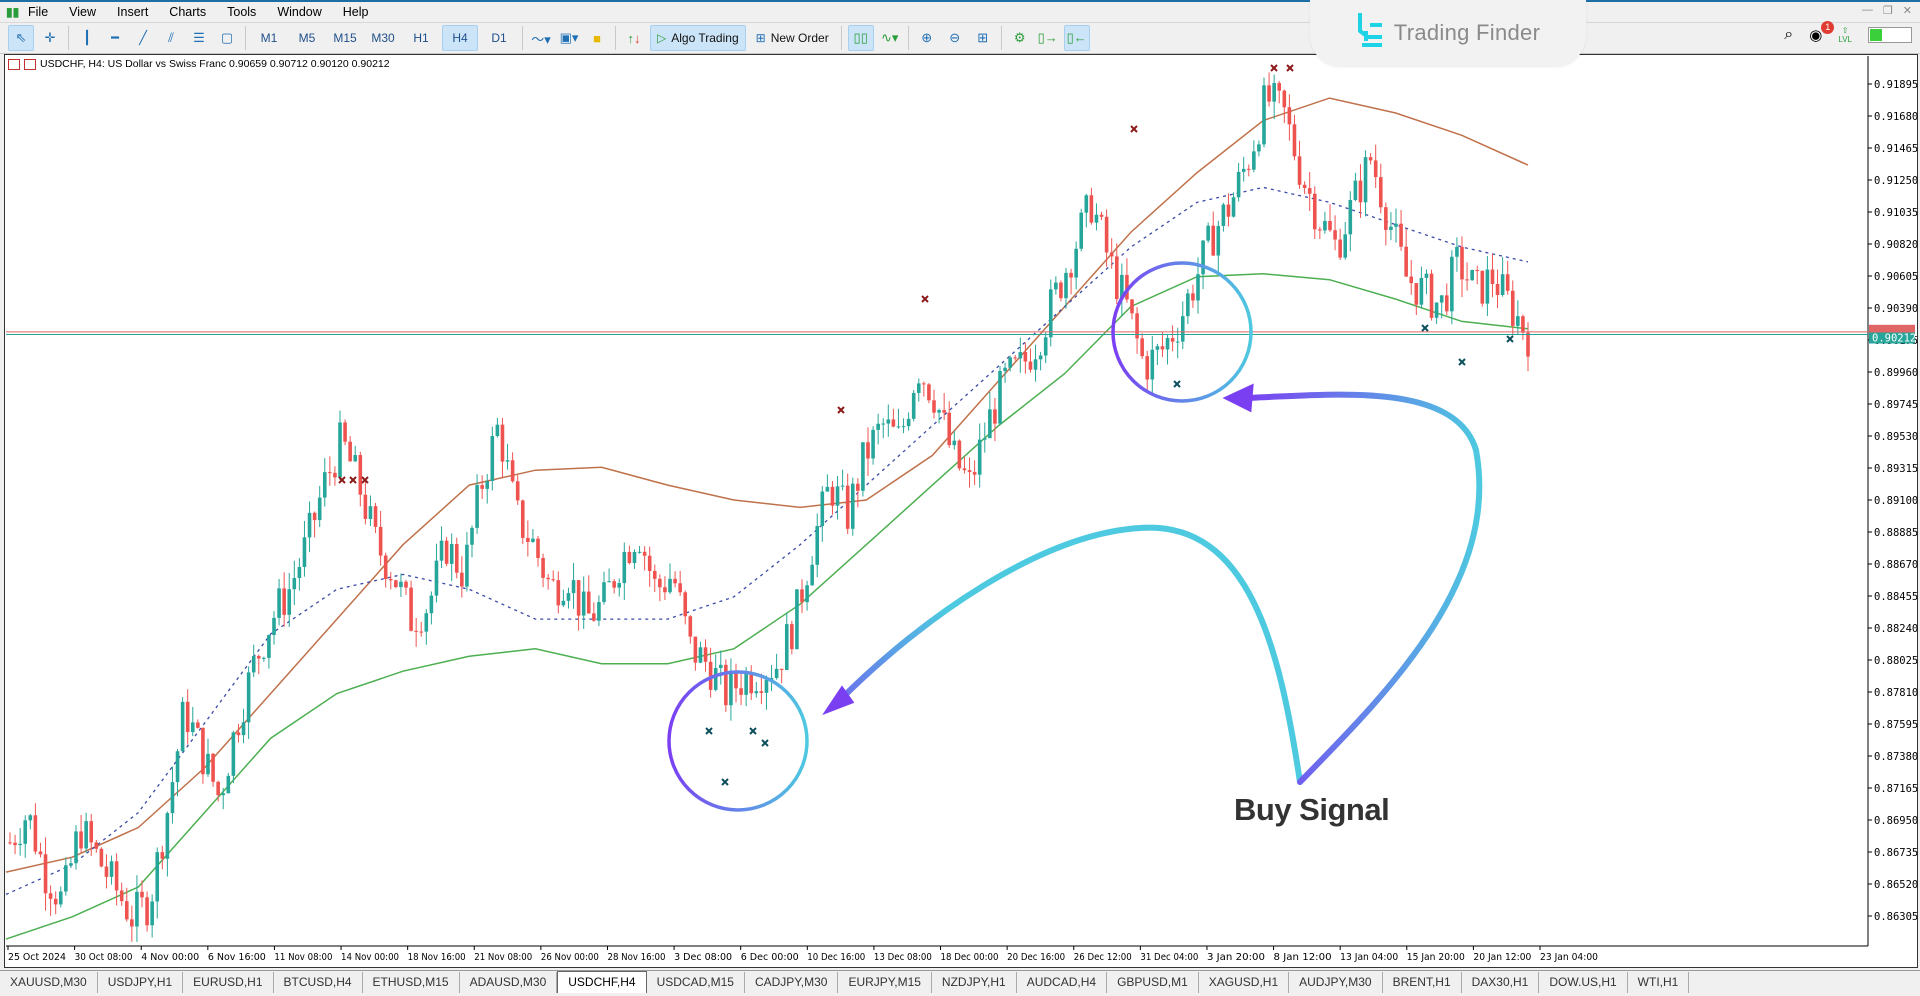 Image resolution: width=1920 pixels, height=996 pixels. I want to click on close-button: ✕, so click(1907, 10).